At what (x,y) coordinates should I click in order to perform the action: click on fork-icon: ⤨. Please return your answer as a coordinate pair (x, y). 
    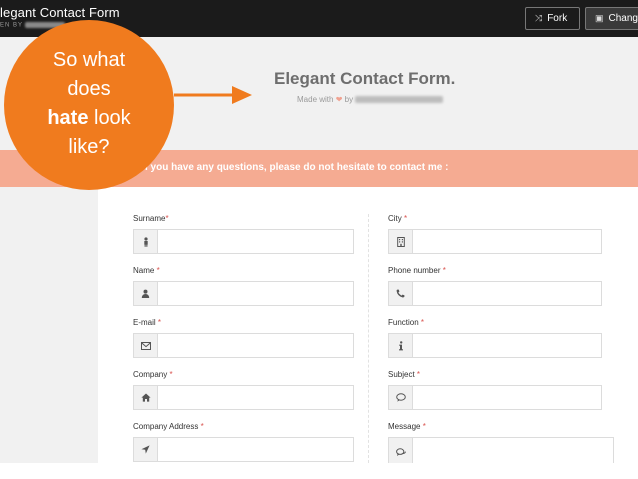
    Looking at the image, I should click on (539, 18).